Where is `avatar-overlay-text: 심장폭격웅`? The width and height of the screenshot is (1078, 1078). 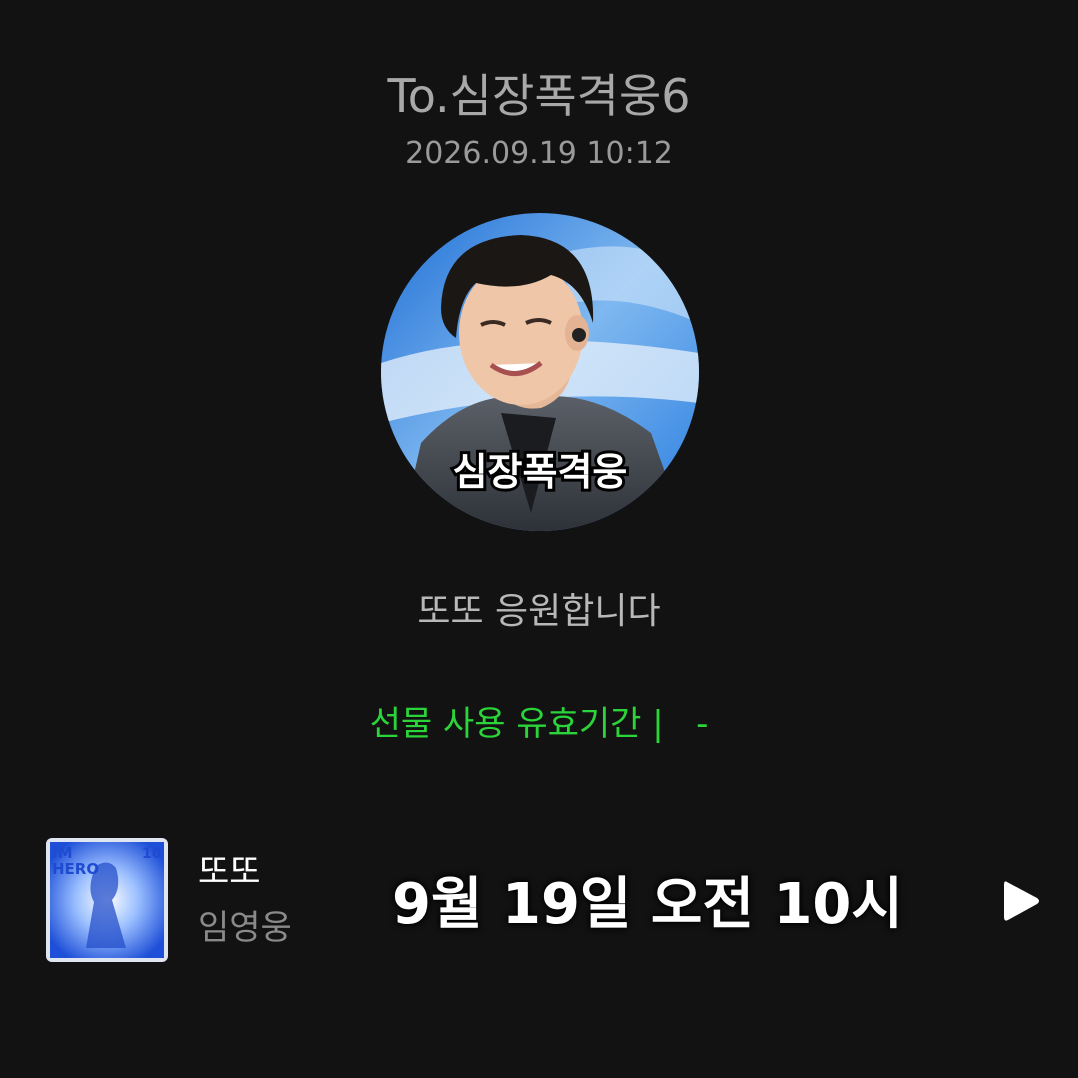
avatar-overlay-text: 심장폭격웅 is located at coordinates (540, 472).